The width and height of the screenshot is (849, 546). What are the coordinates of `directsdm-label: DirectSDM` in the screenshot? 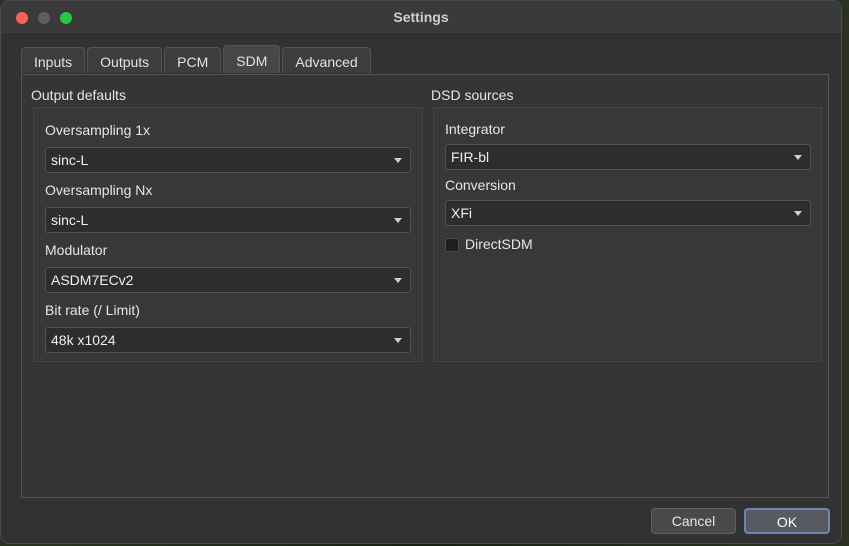 It's located at (499, 244).